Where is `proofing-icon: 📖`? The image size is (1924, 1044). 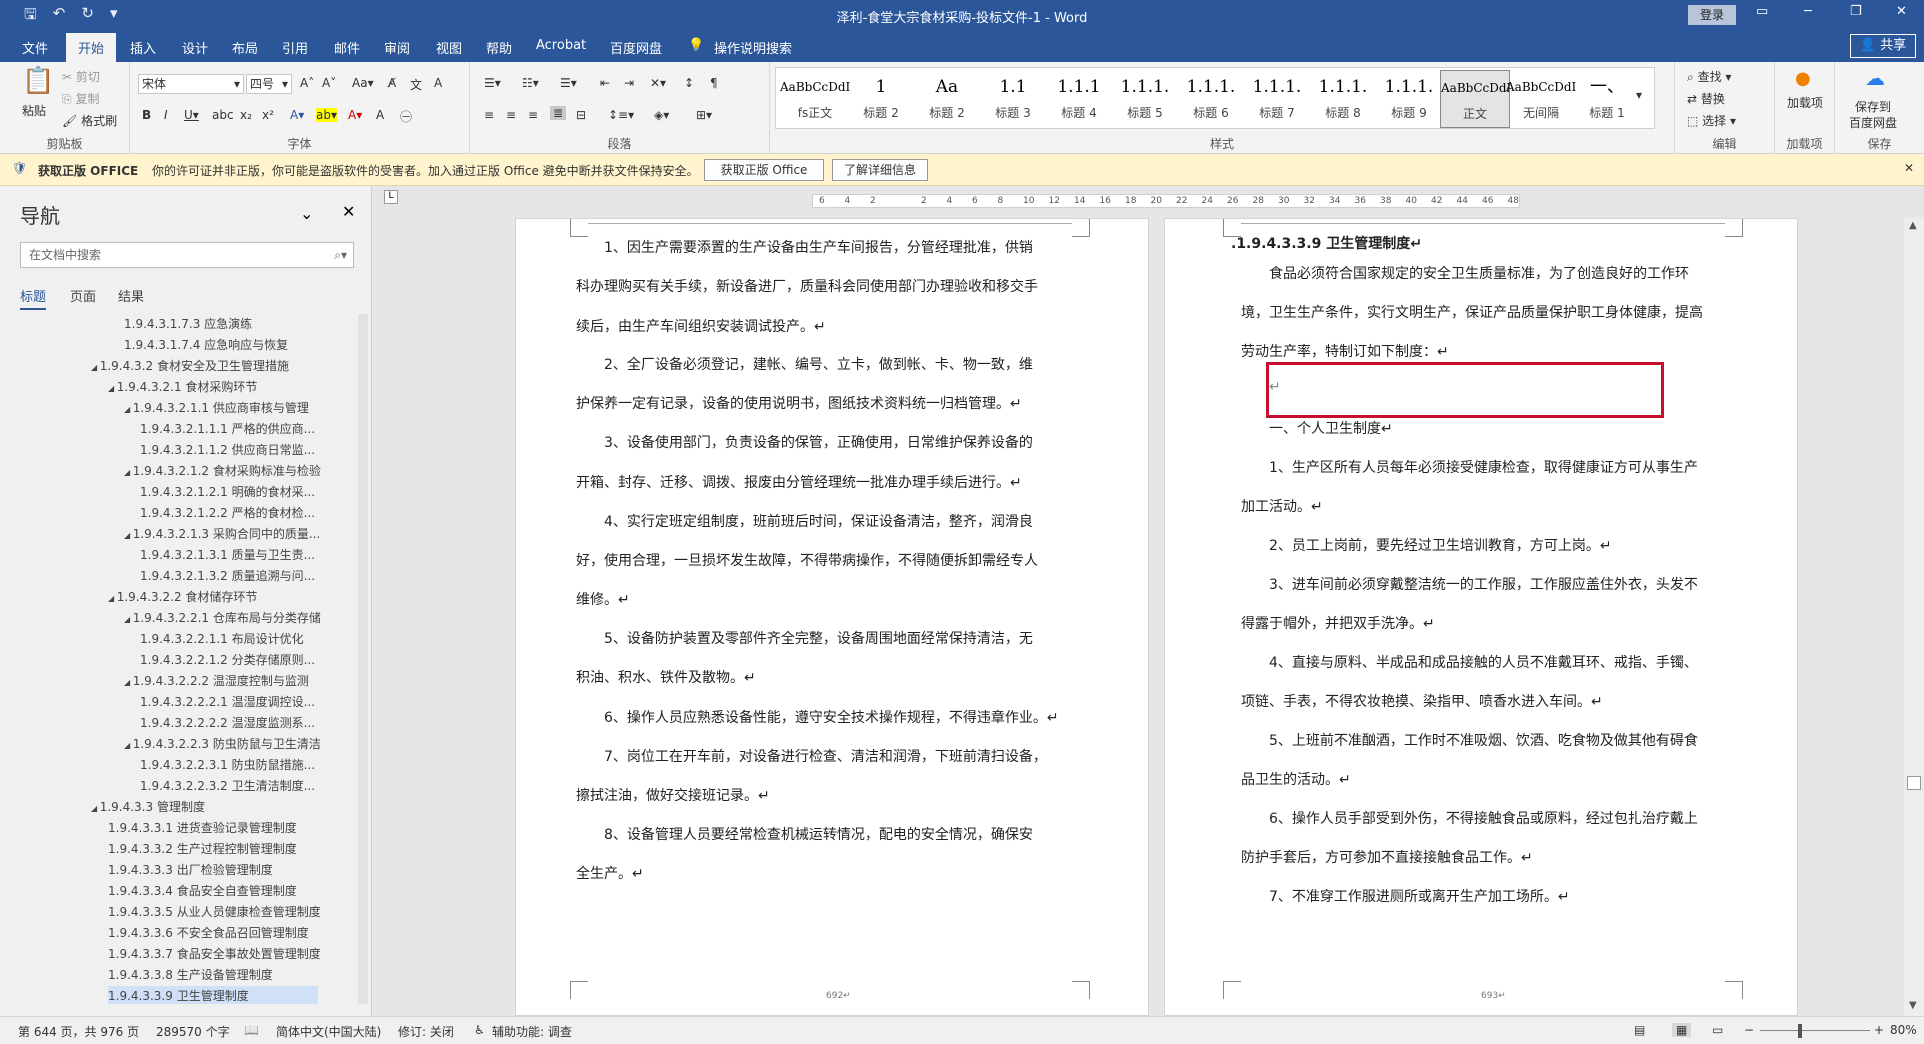
proofing-icon: 📖 is located at coordinates (251, 1030).